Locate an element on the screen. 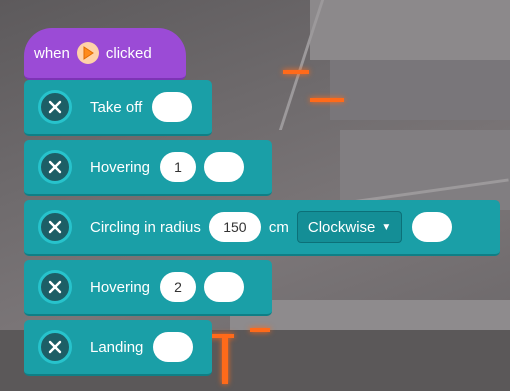 The height and width of the screenshot is (391, 510). hovering-block-2: Hovering 2 is located at coordinates (148, 288).